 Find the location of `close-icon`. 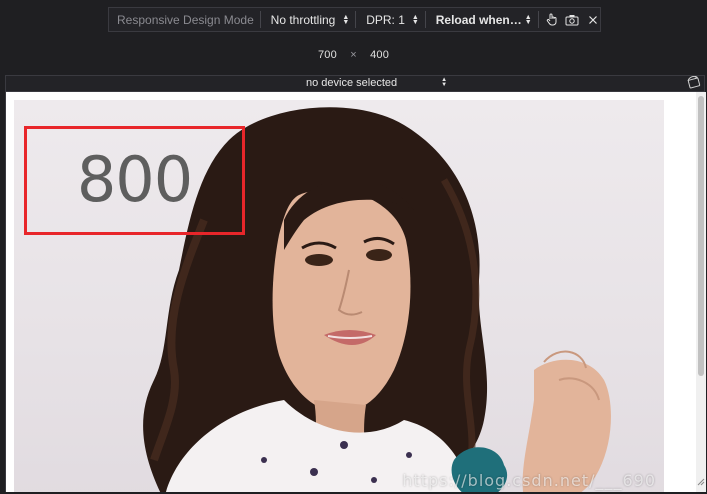

close-icon is located at coordinates (593, 20).